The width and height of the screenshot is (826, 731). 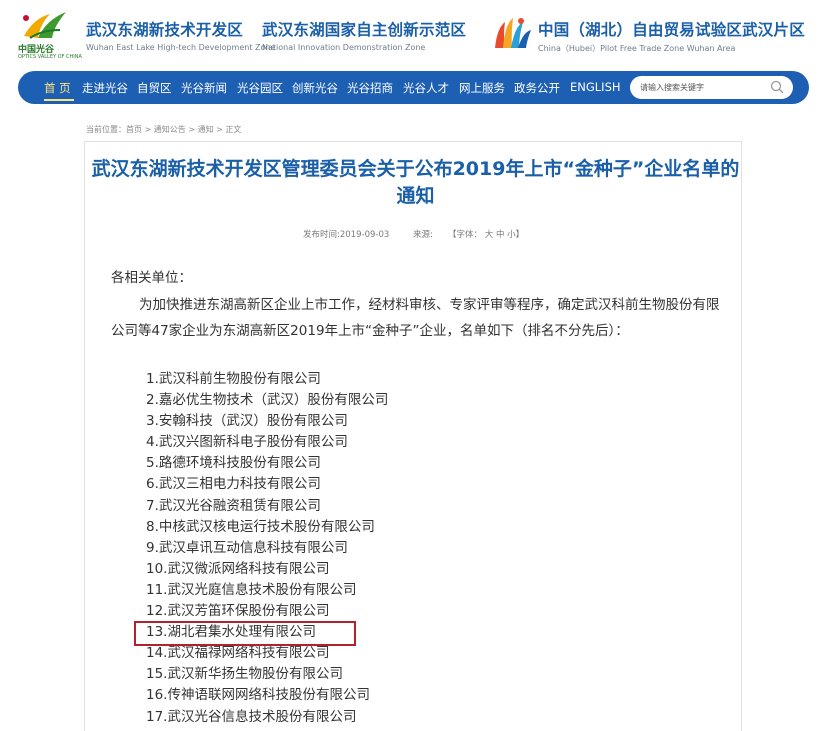 What do you see at coordinates (415, 182) in the screenshot?
I see `article-title: 武汉东湖新技术开发区管理委员会关于公布2019年上市“金种子”企业名单的通知` at bounding box center [415, 182].